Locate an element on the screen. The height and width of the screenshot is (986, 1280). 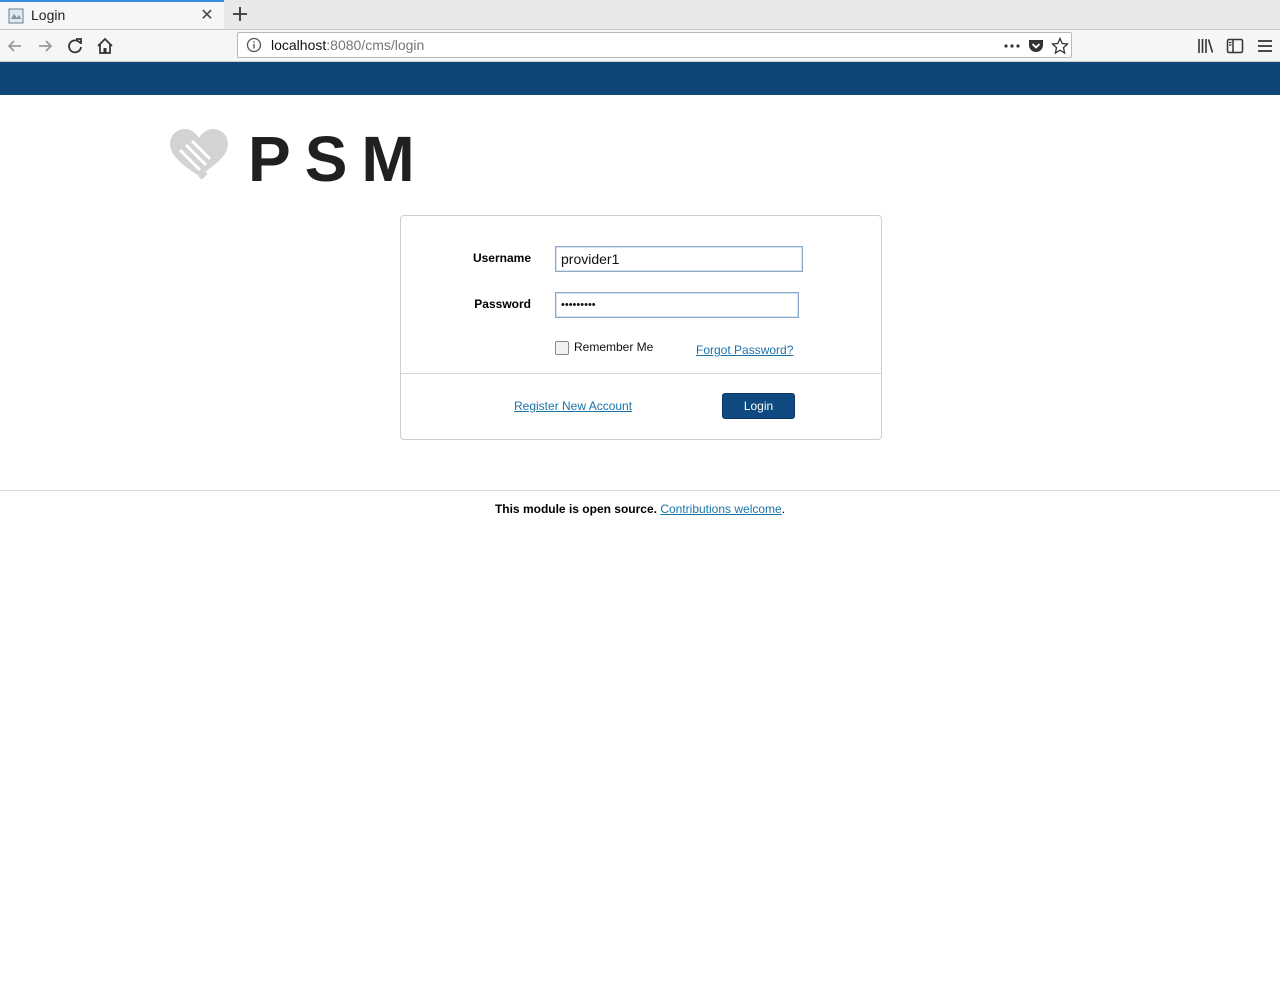
remember-me-label: Remember Me is located at coordinates (614, 347).